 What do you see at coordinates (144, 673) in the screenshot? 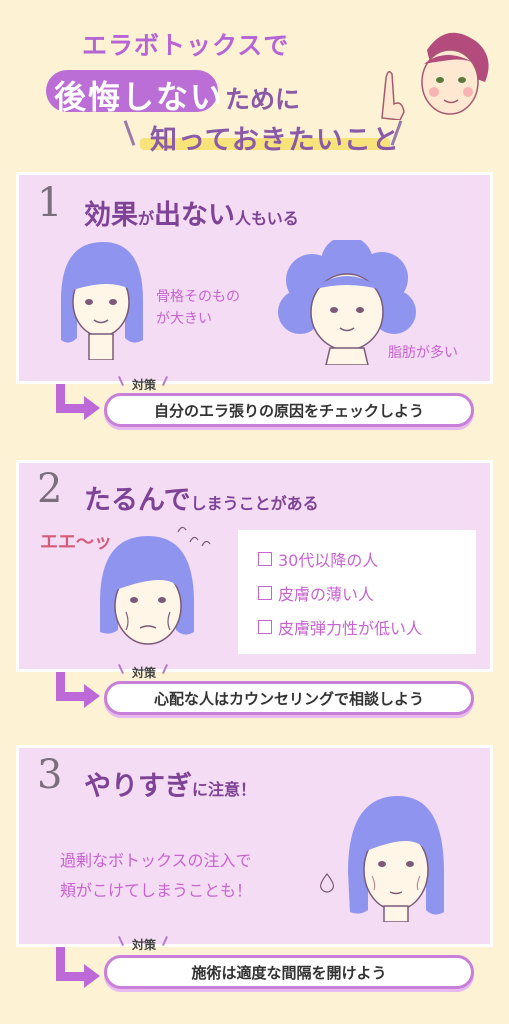
I see `section-2-action-tag: 対策` at bounding box center [144, 673].